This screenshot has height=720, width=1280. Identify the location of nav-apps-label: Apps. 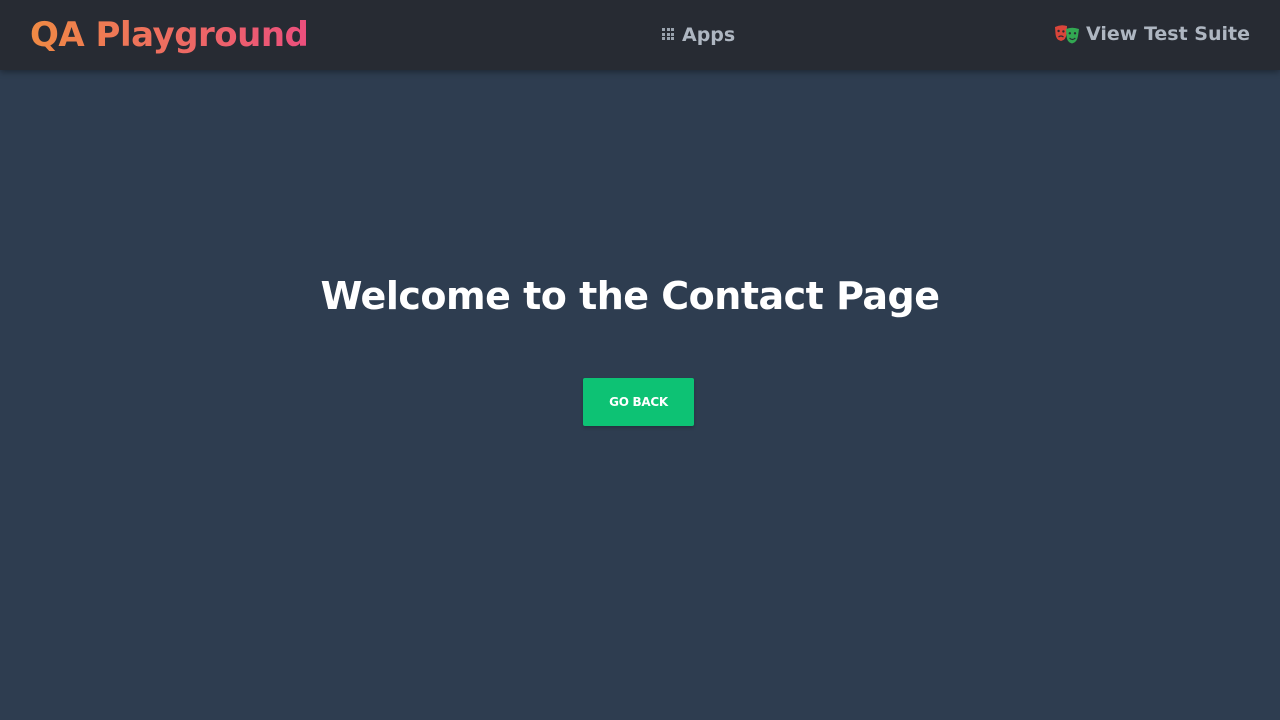
(709, 35).